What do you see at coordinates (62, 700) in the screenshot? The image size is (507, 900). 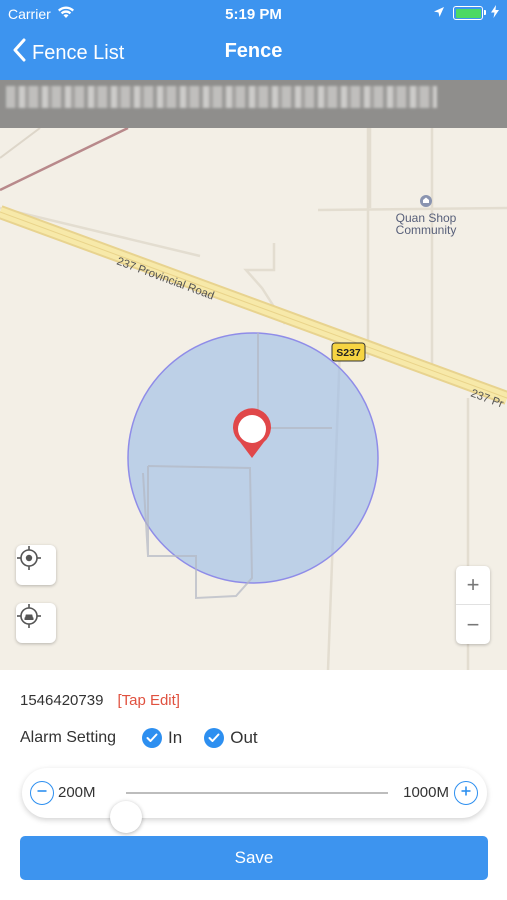 I see `device-id: 1546420739` at bounding box center [62, 700].